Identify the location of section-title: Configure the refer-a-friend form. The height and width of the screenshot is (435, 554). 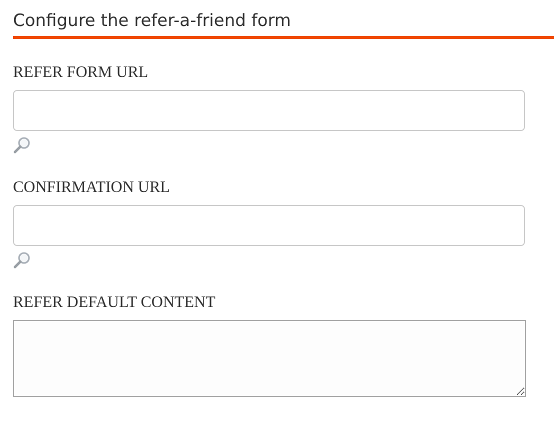
(152, 21).